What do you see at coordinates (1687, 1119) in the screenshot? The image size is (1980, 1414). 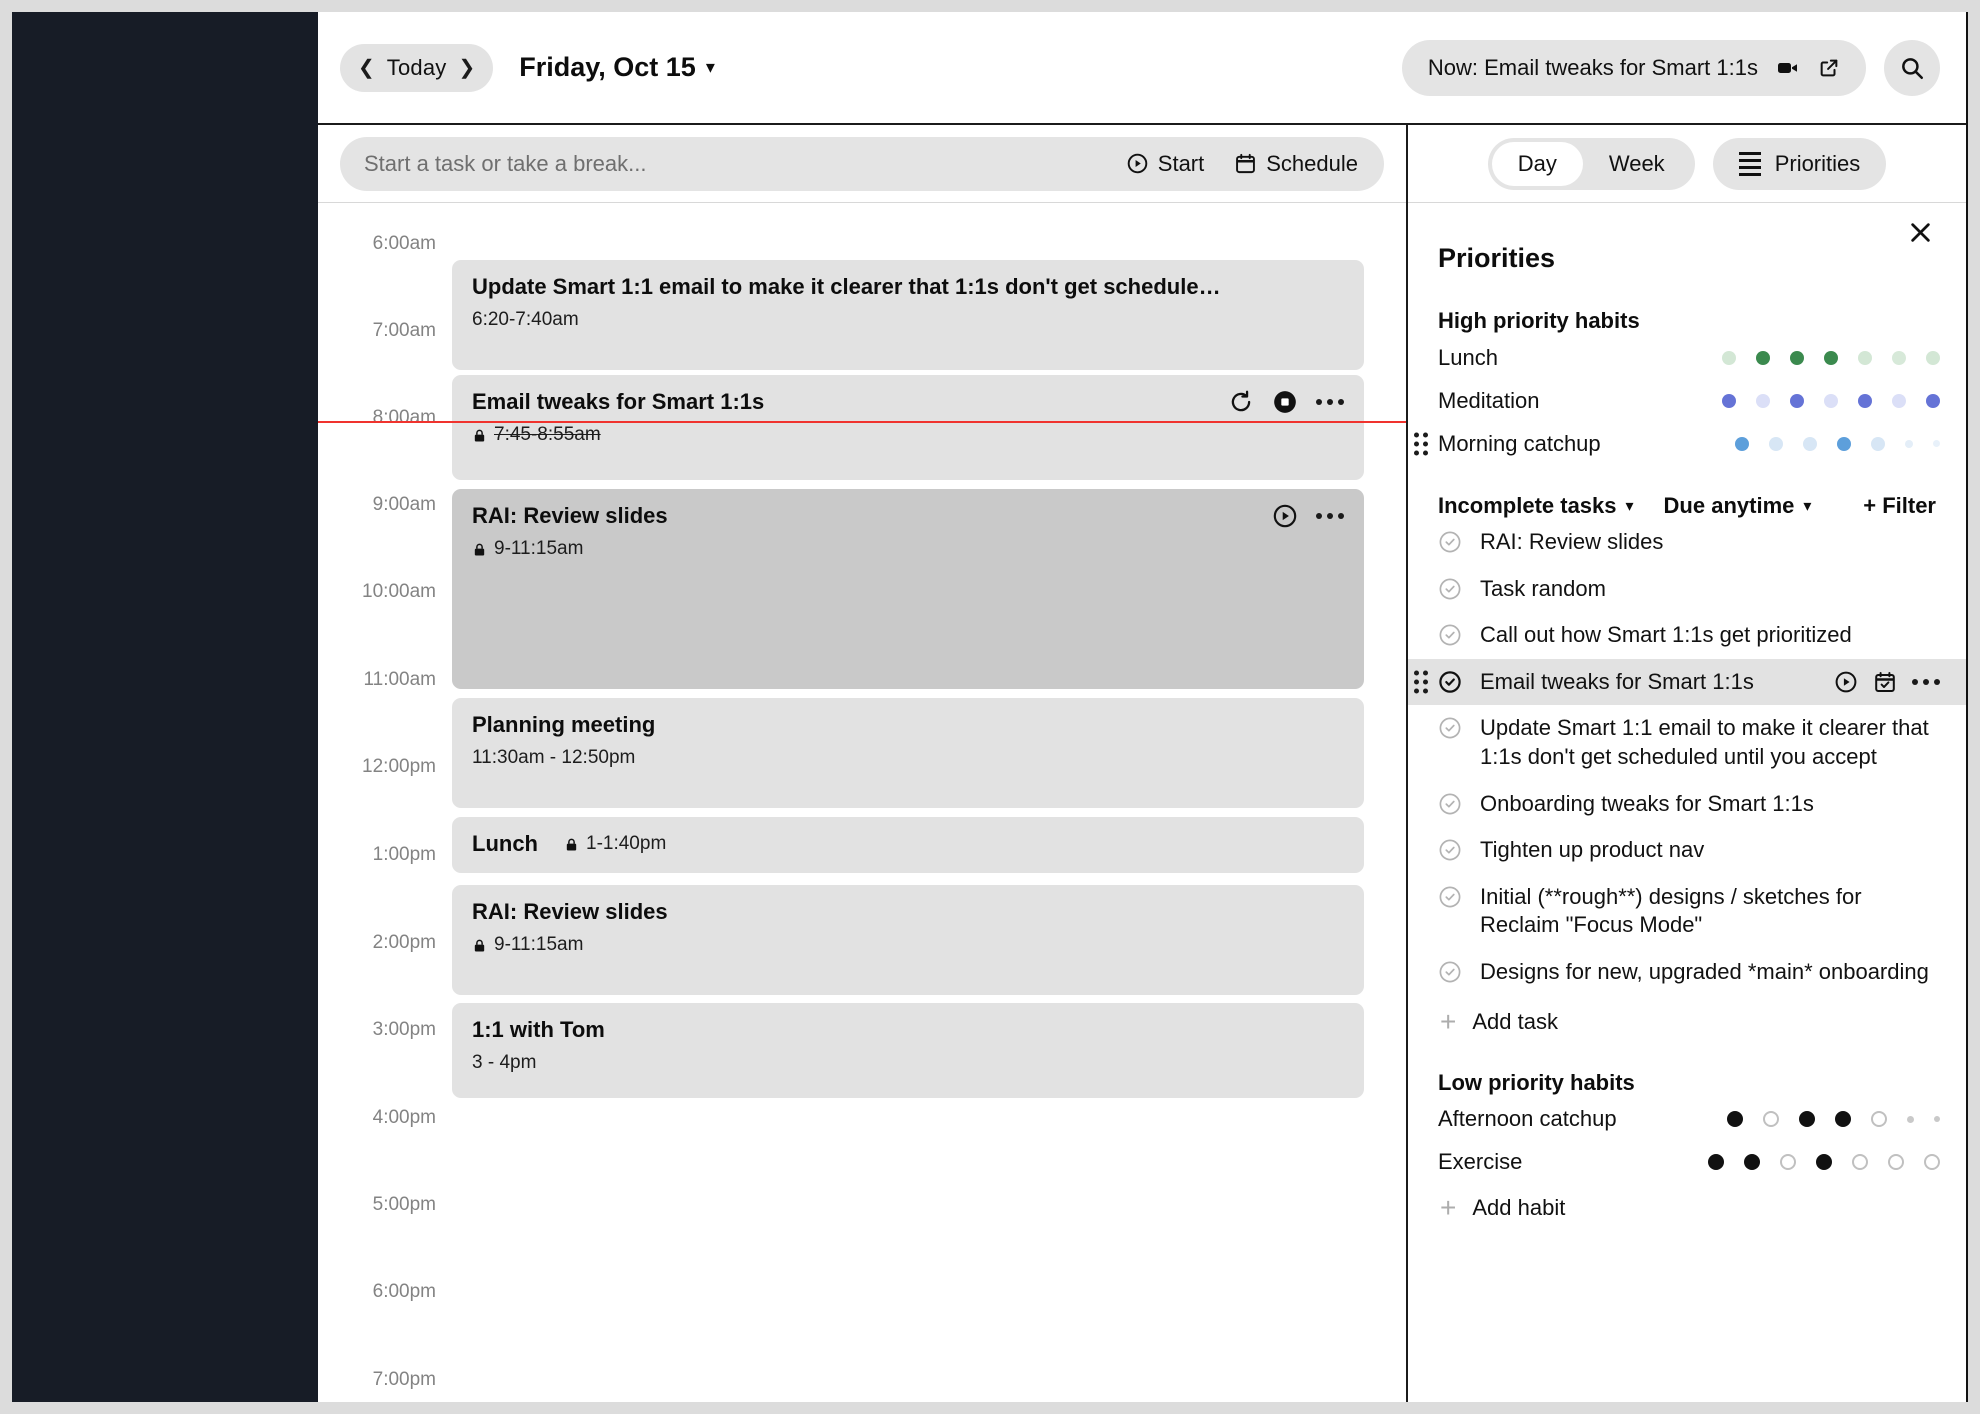 I see `low-priority-habit-row: Afternoon catchup` at bounding box center [1687, 1119].